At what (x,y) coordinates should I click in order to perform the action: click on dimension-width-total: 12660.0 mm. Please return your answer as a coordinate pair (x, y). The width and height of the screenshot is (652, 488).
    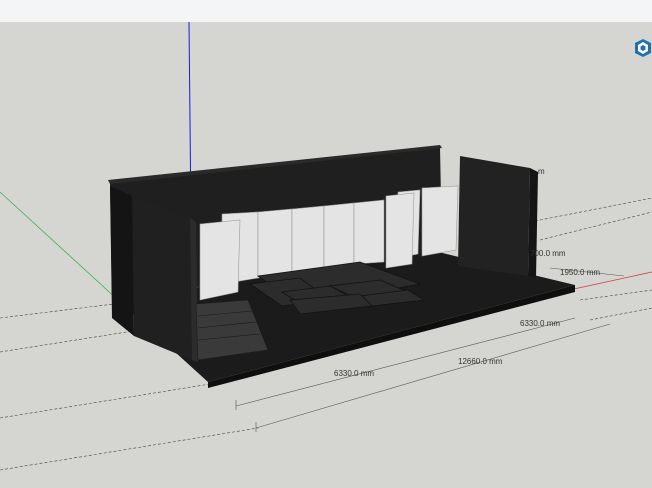
    Looking at the image, I should click on (480, 361).